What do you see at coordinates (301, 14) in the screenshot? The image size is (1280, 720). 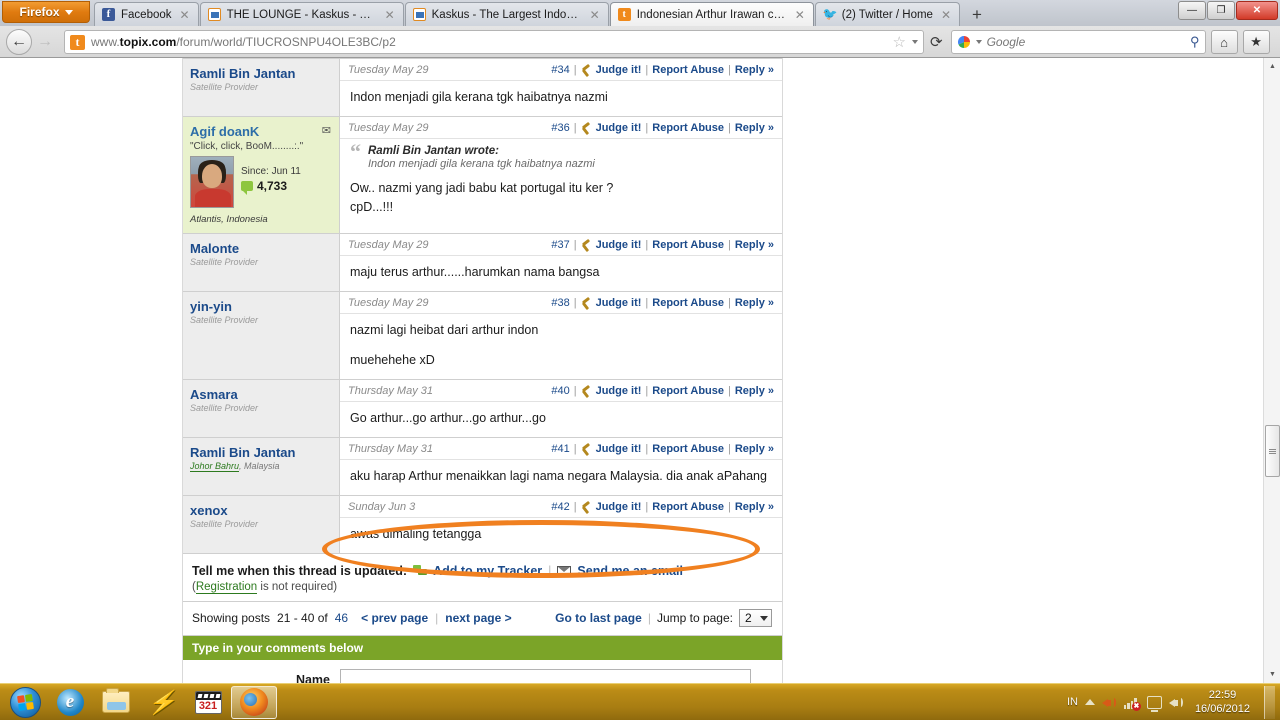 I see `tab-the-lounge-kaskus: THE LOUNGE - Kaskus - The La... ✕` at bounding box center [301, 14].